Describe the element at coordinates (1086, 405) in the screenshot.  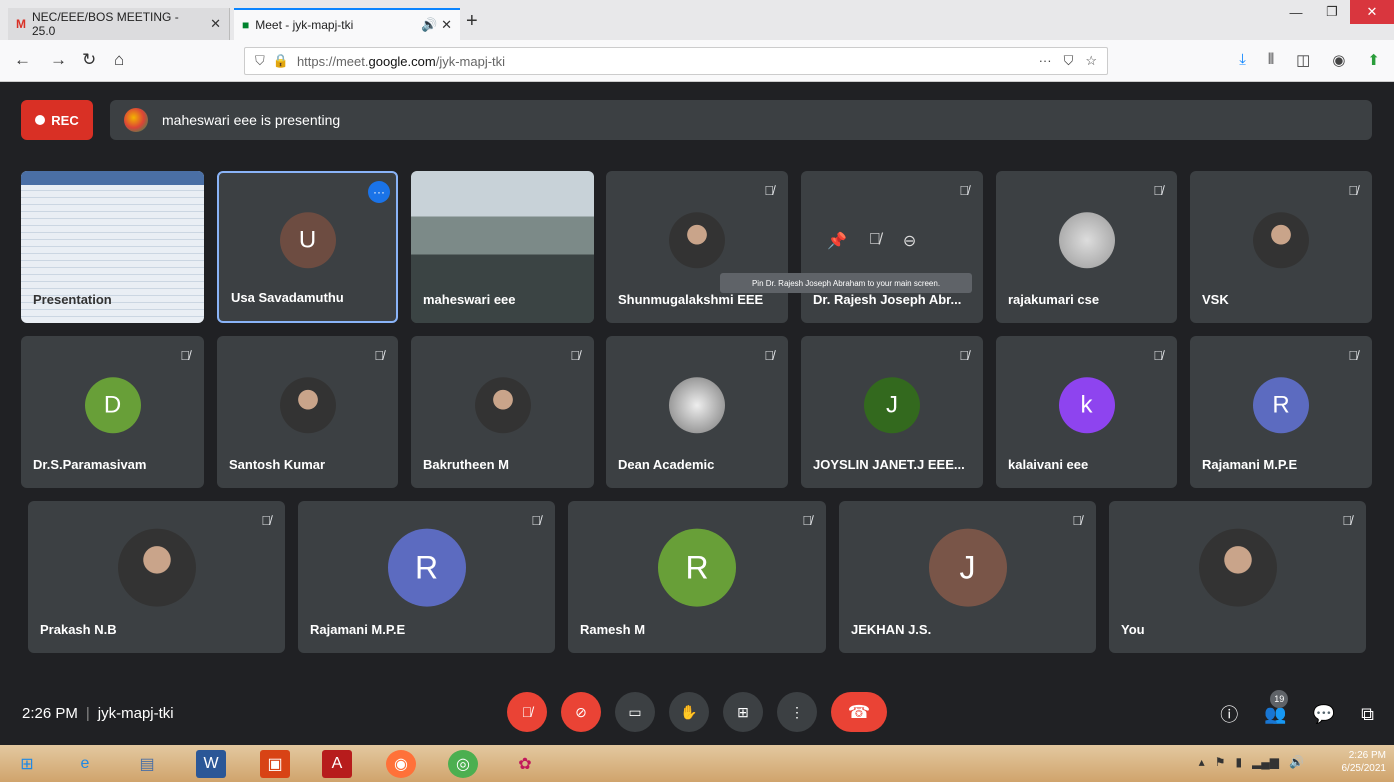
I see `avatar: k` at that location.